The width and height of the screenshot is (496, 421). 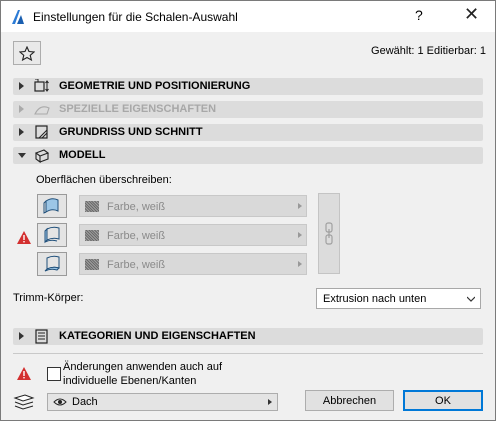 What do you see at coordinates (155, 86) in the screenshot?
I see `section-label: GEOMETRIE UND POSITIONIERUNG` at bounding box center [155, 86].